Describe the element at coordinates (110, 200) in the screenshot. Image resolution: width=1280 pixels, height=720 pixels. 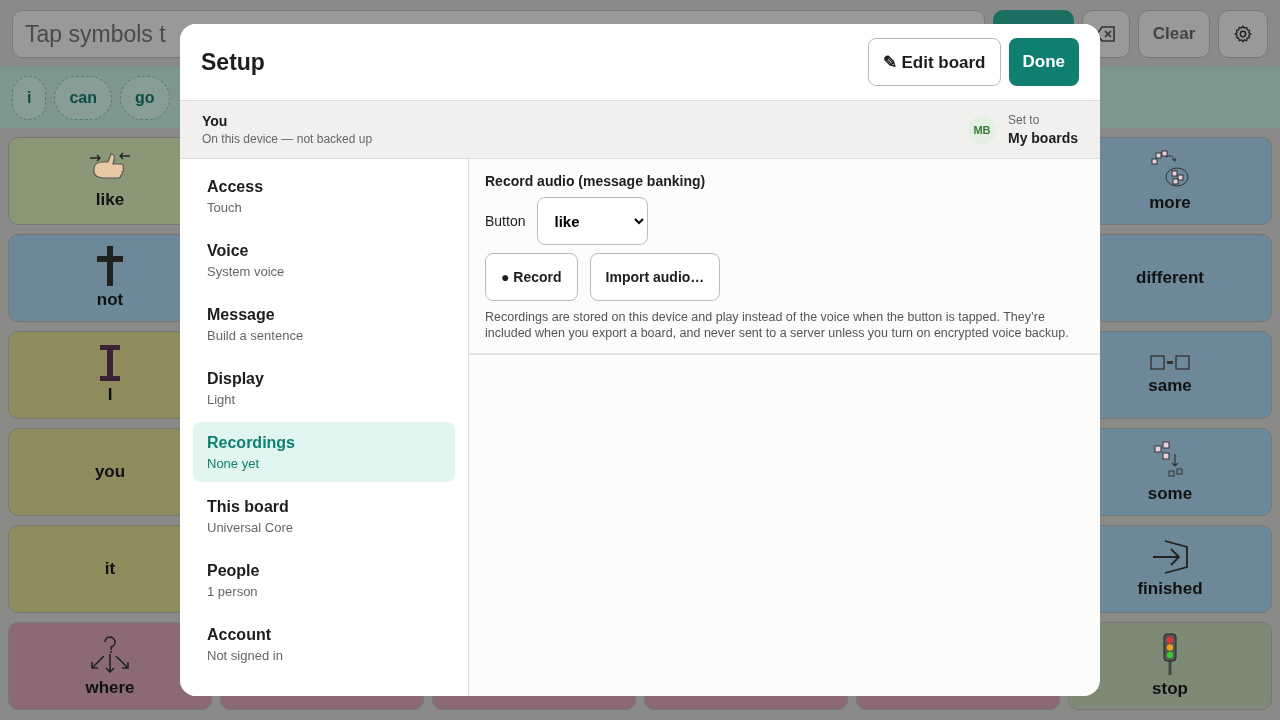
I see `symbol-label: like` at that location.